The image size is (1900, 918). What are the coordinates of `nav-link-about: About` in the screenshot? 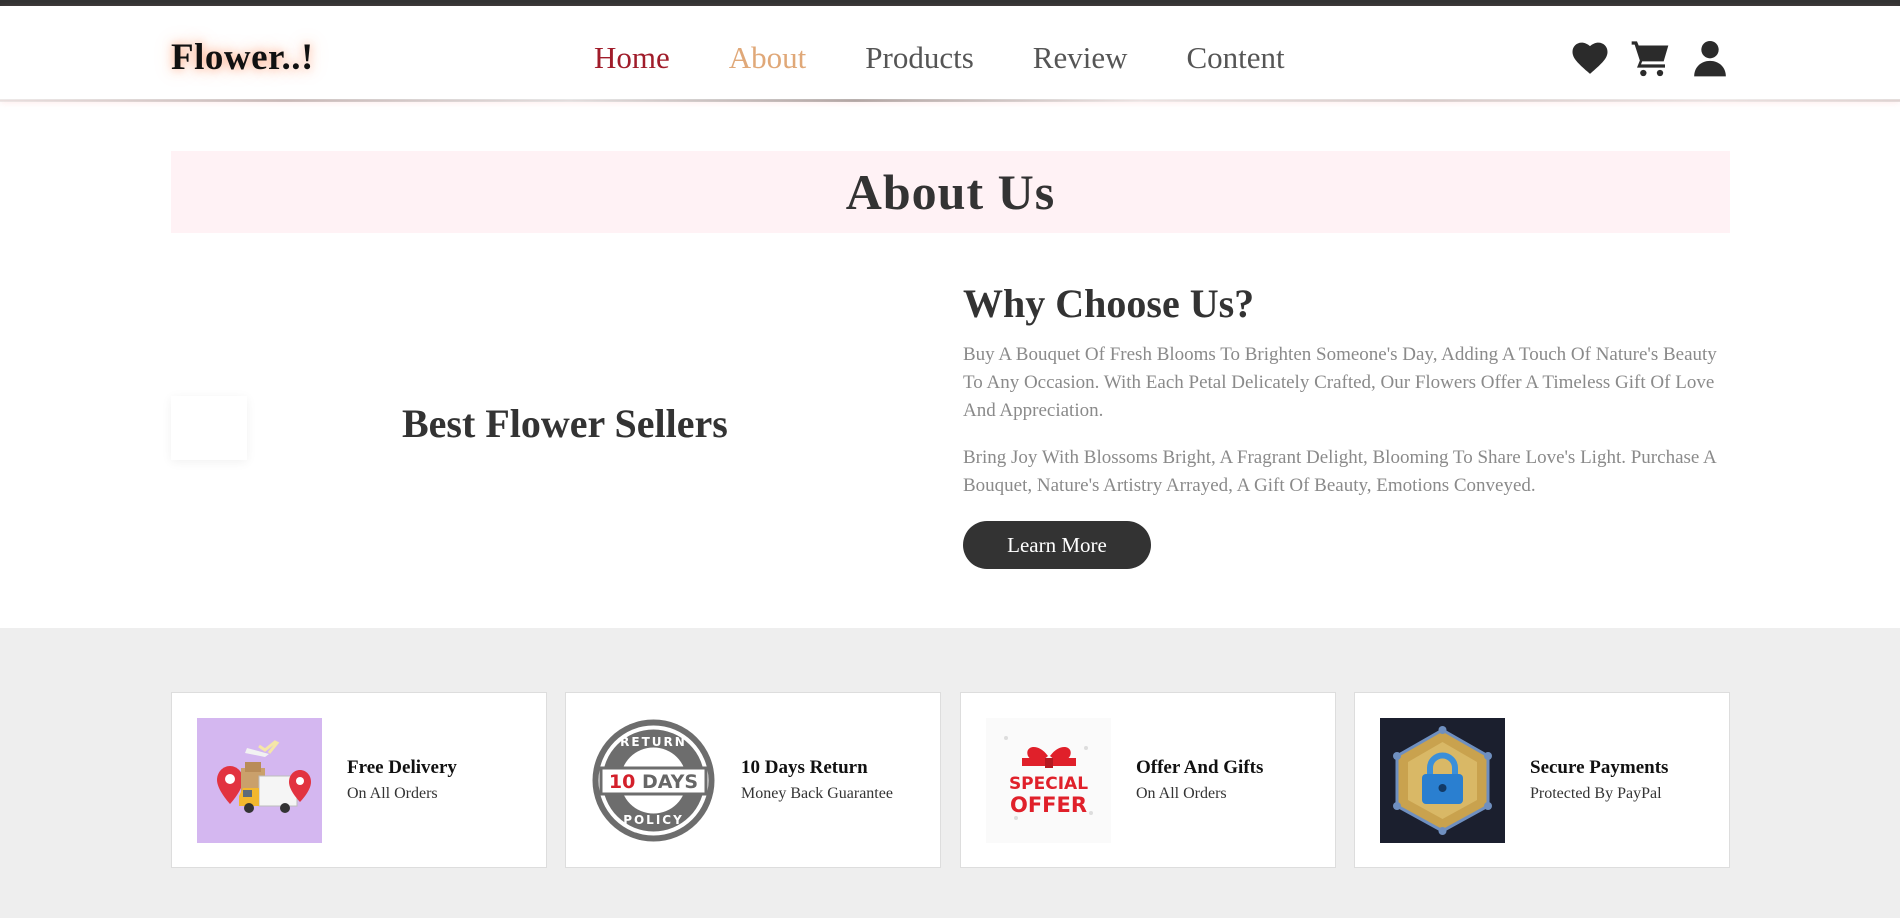 It's located at (768, 58).